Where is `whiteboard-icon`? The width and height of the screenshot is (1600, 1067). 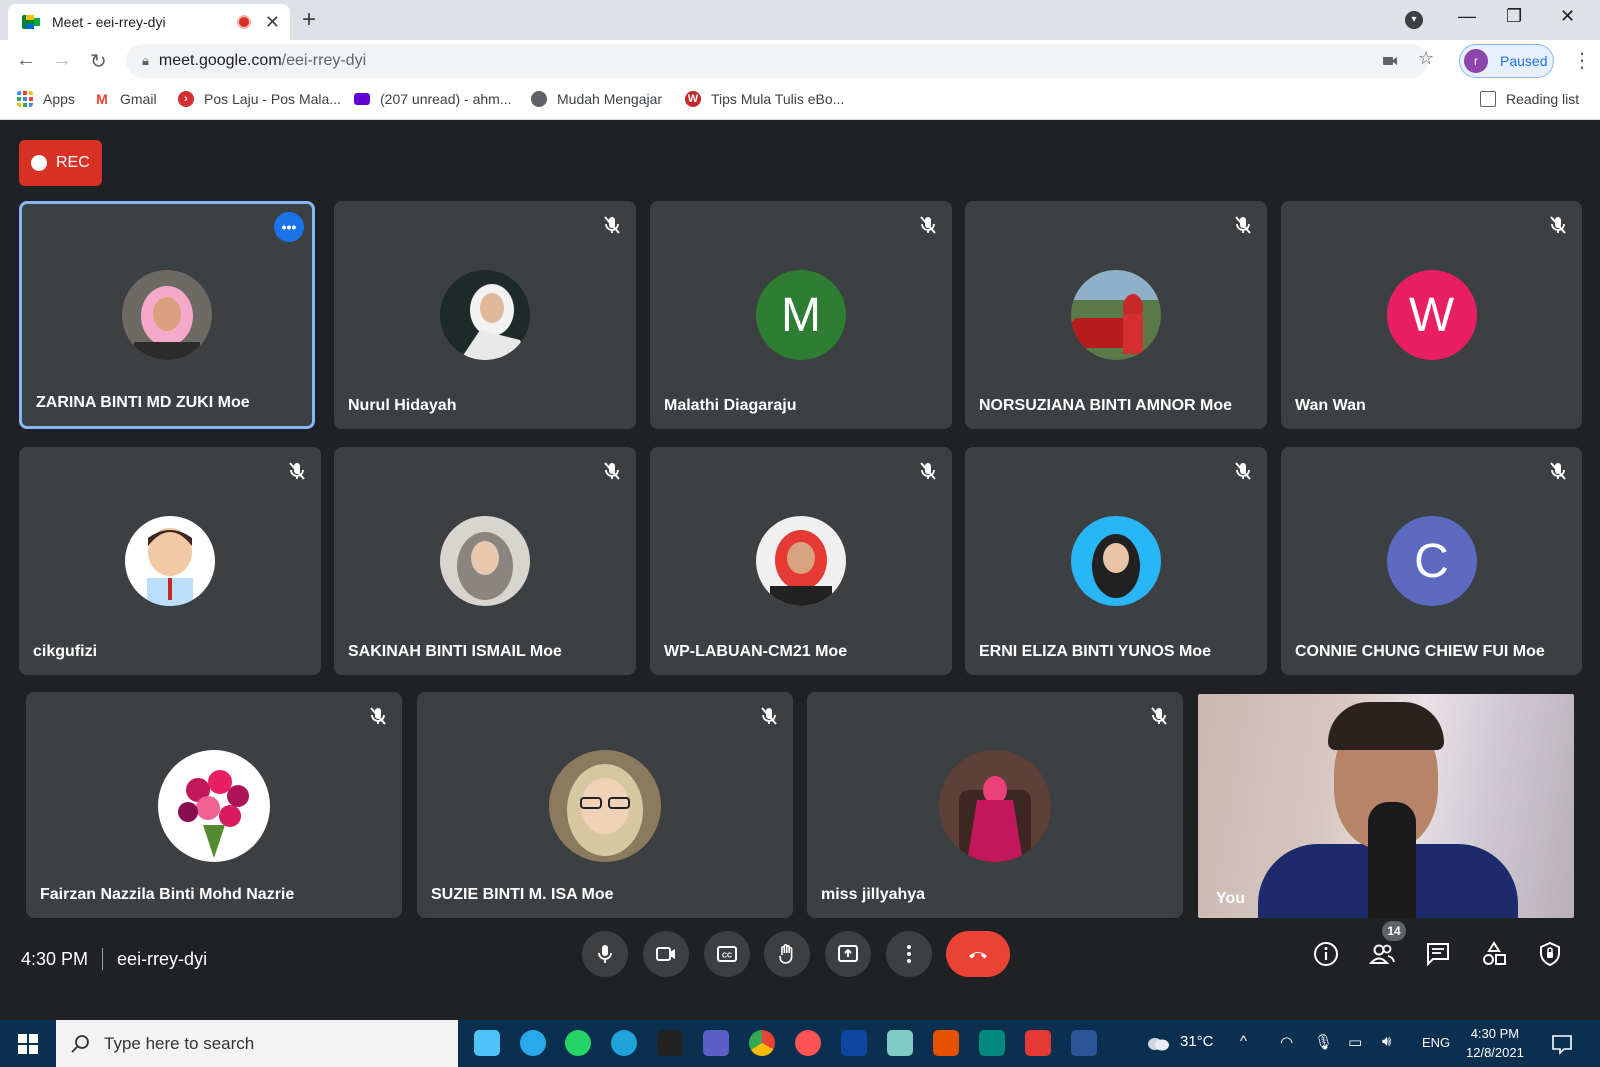
whiteboard-icon is located at coordinates (854, 1043).